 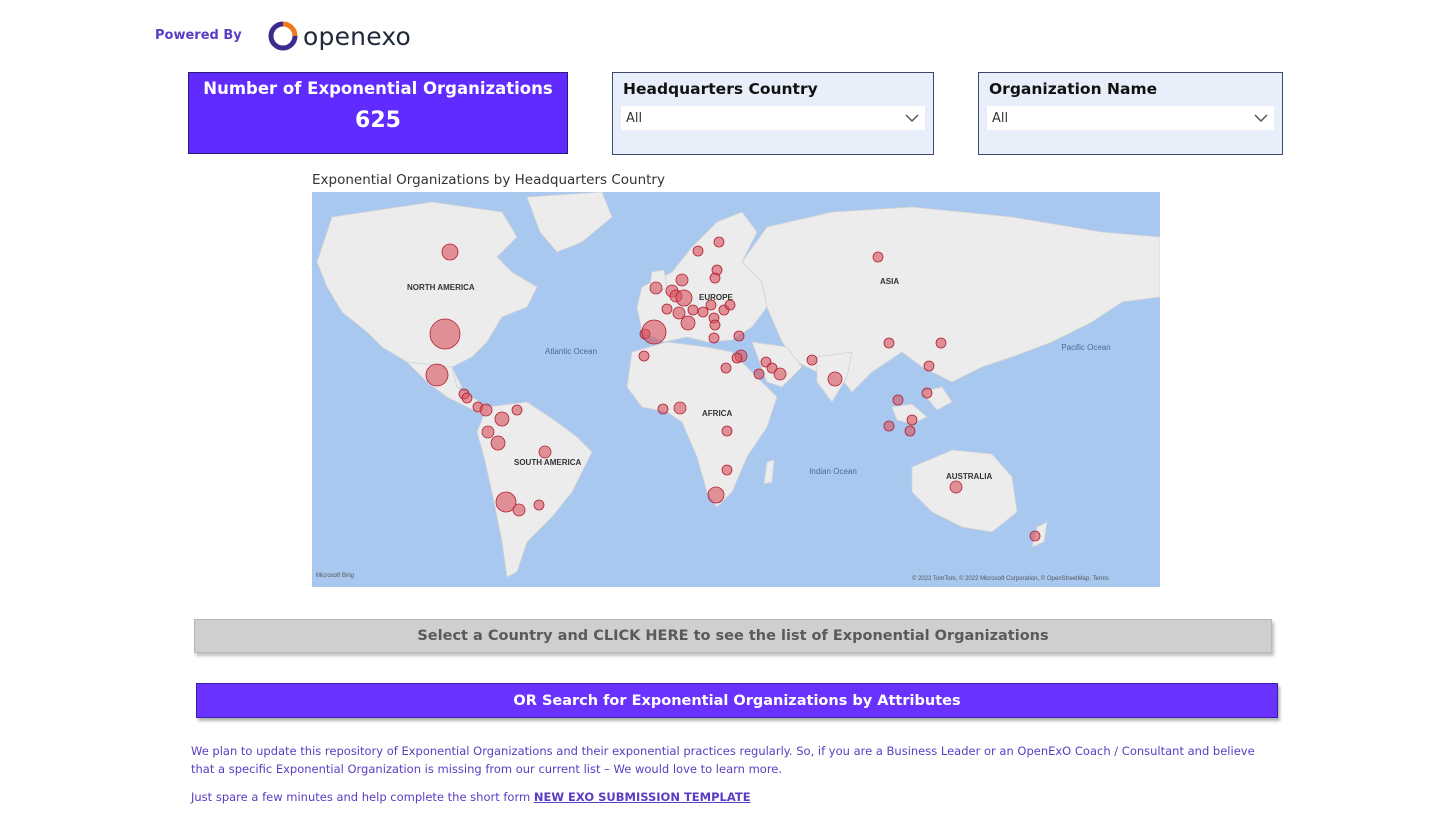 I want to click on kpi-value: 625, so click(x=378, y=120).